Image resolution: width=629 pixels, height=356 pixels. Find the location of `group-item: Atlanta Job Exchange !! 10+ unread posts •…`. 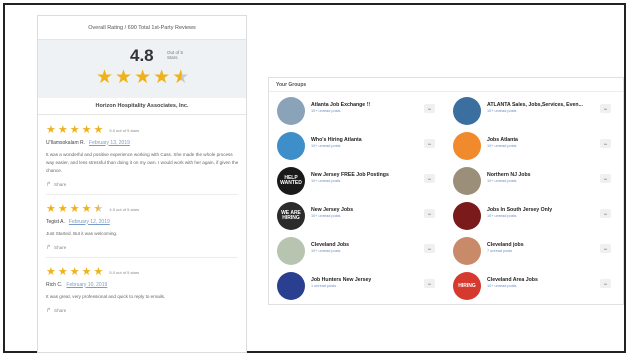

group-item: Atlanta Job Exchange !! 10+ unread posts •… is located at coordinates (356, 112).